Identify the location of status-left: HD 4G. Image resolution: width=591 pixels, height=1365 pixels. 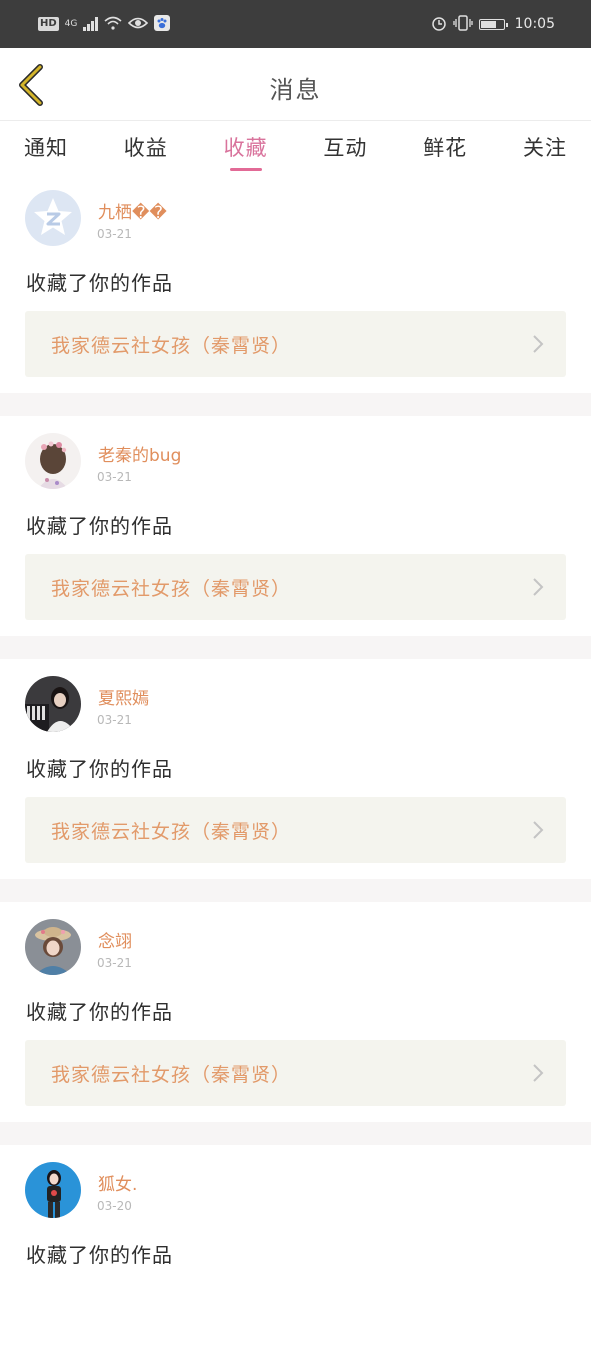
(104, 24).